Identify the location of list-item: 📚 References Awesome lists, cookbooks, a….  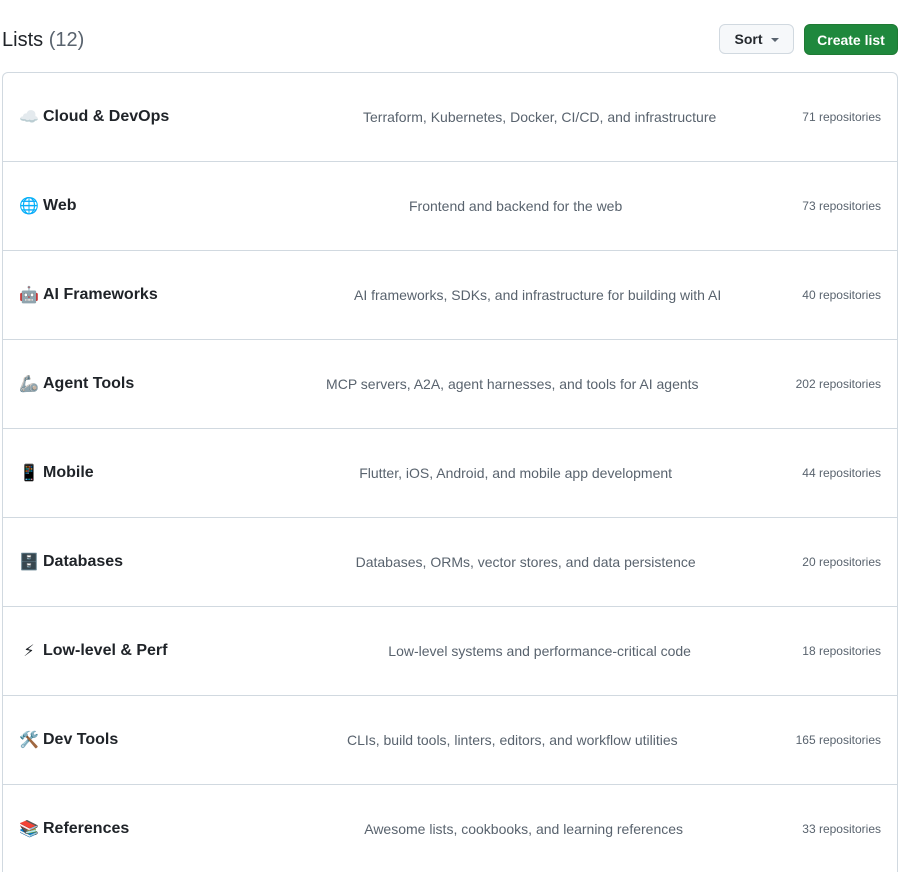
(450, 828).